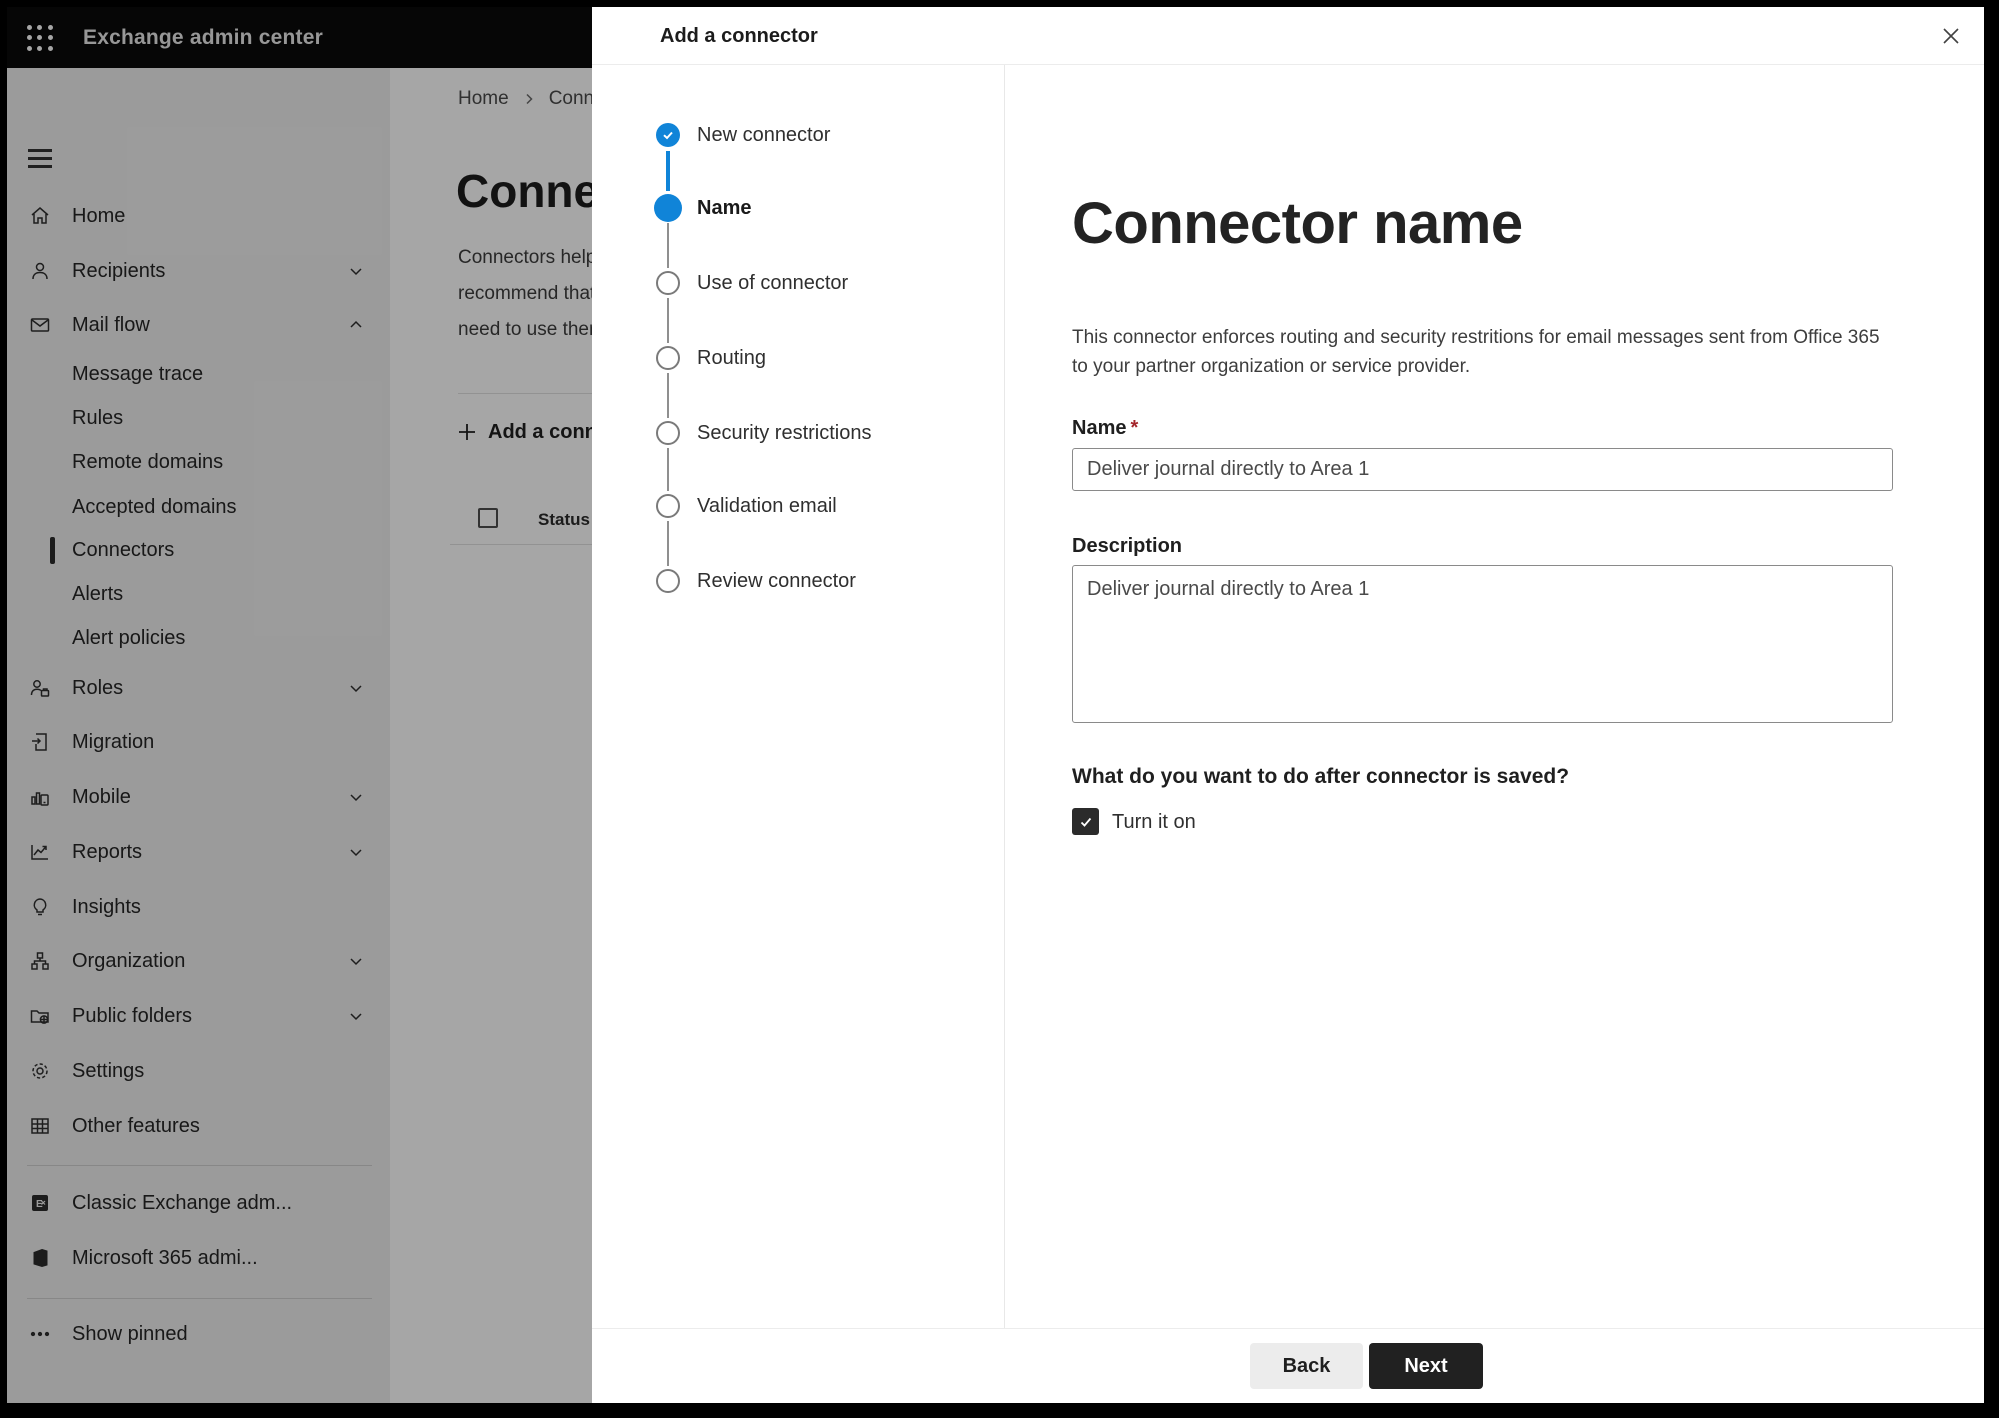 This screenshot has width=1999, height=1418. What do you see at coordinates (1306, 1366) in the screenshot?
I see `back-button: Back` at bounding box center [1306, 1366].